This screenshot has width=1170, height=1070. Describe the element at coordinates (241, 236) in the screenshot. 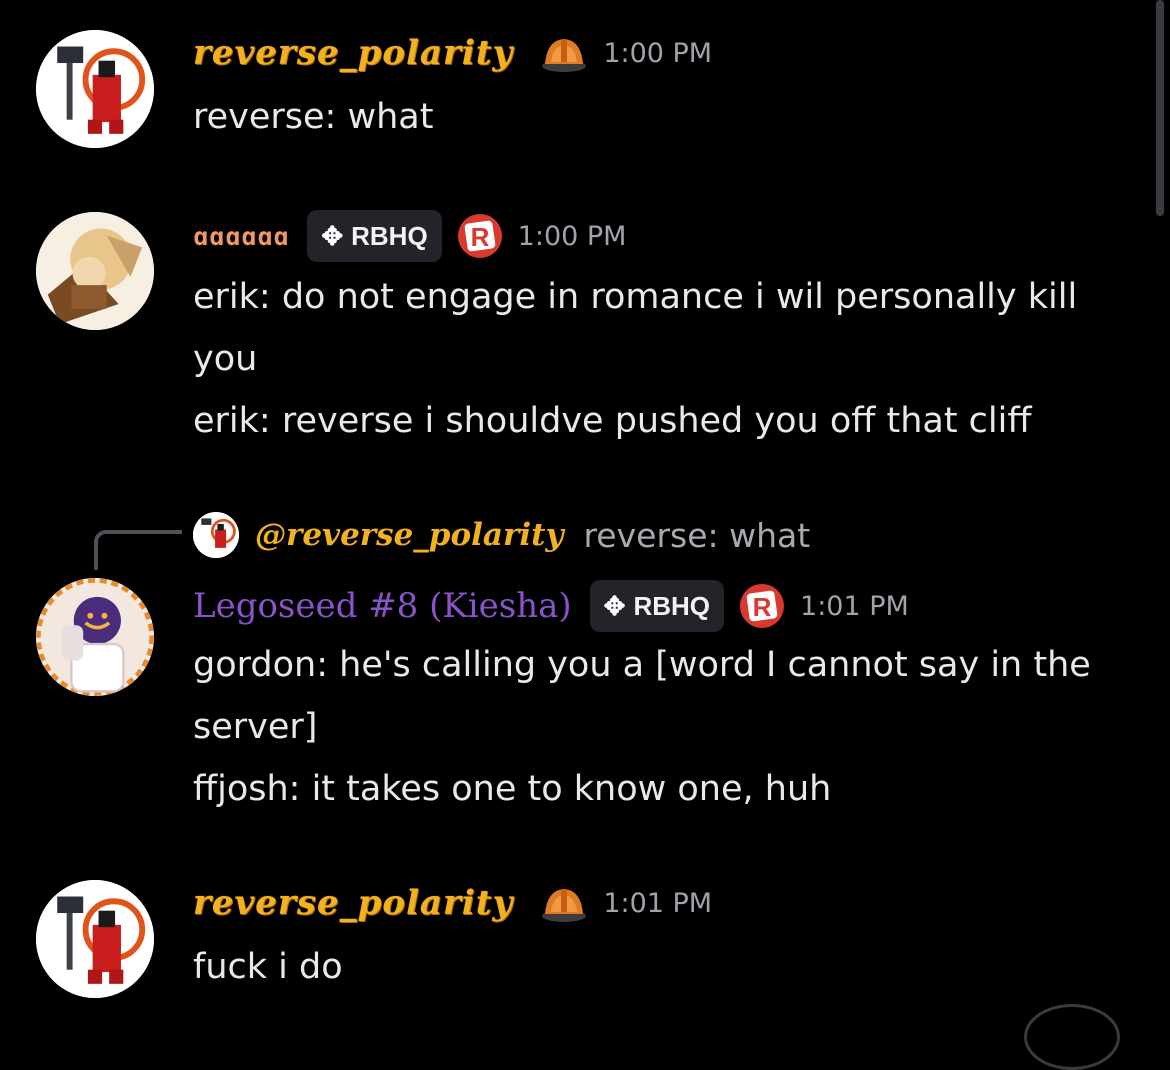

I see `username: ɑɑɑɑɑɑ` at that location.